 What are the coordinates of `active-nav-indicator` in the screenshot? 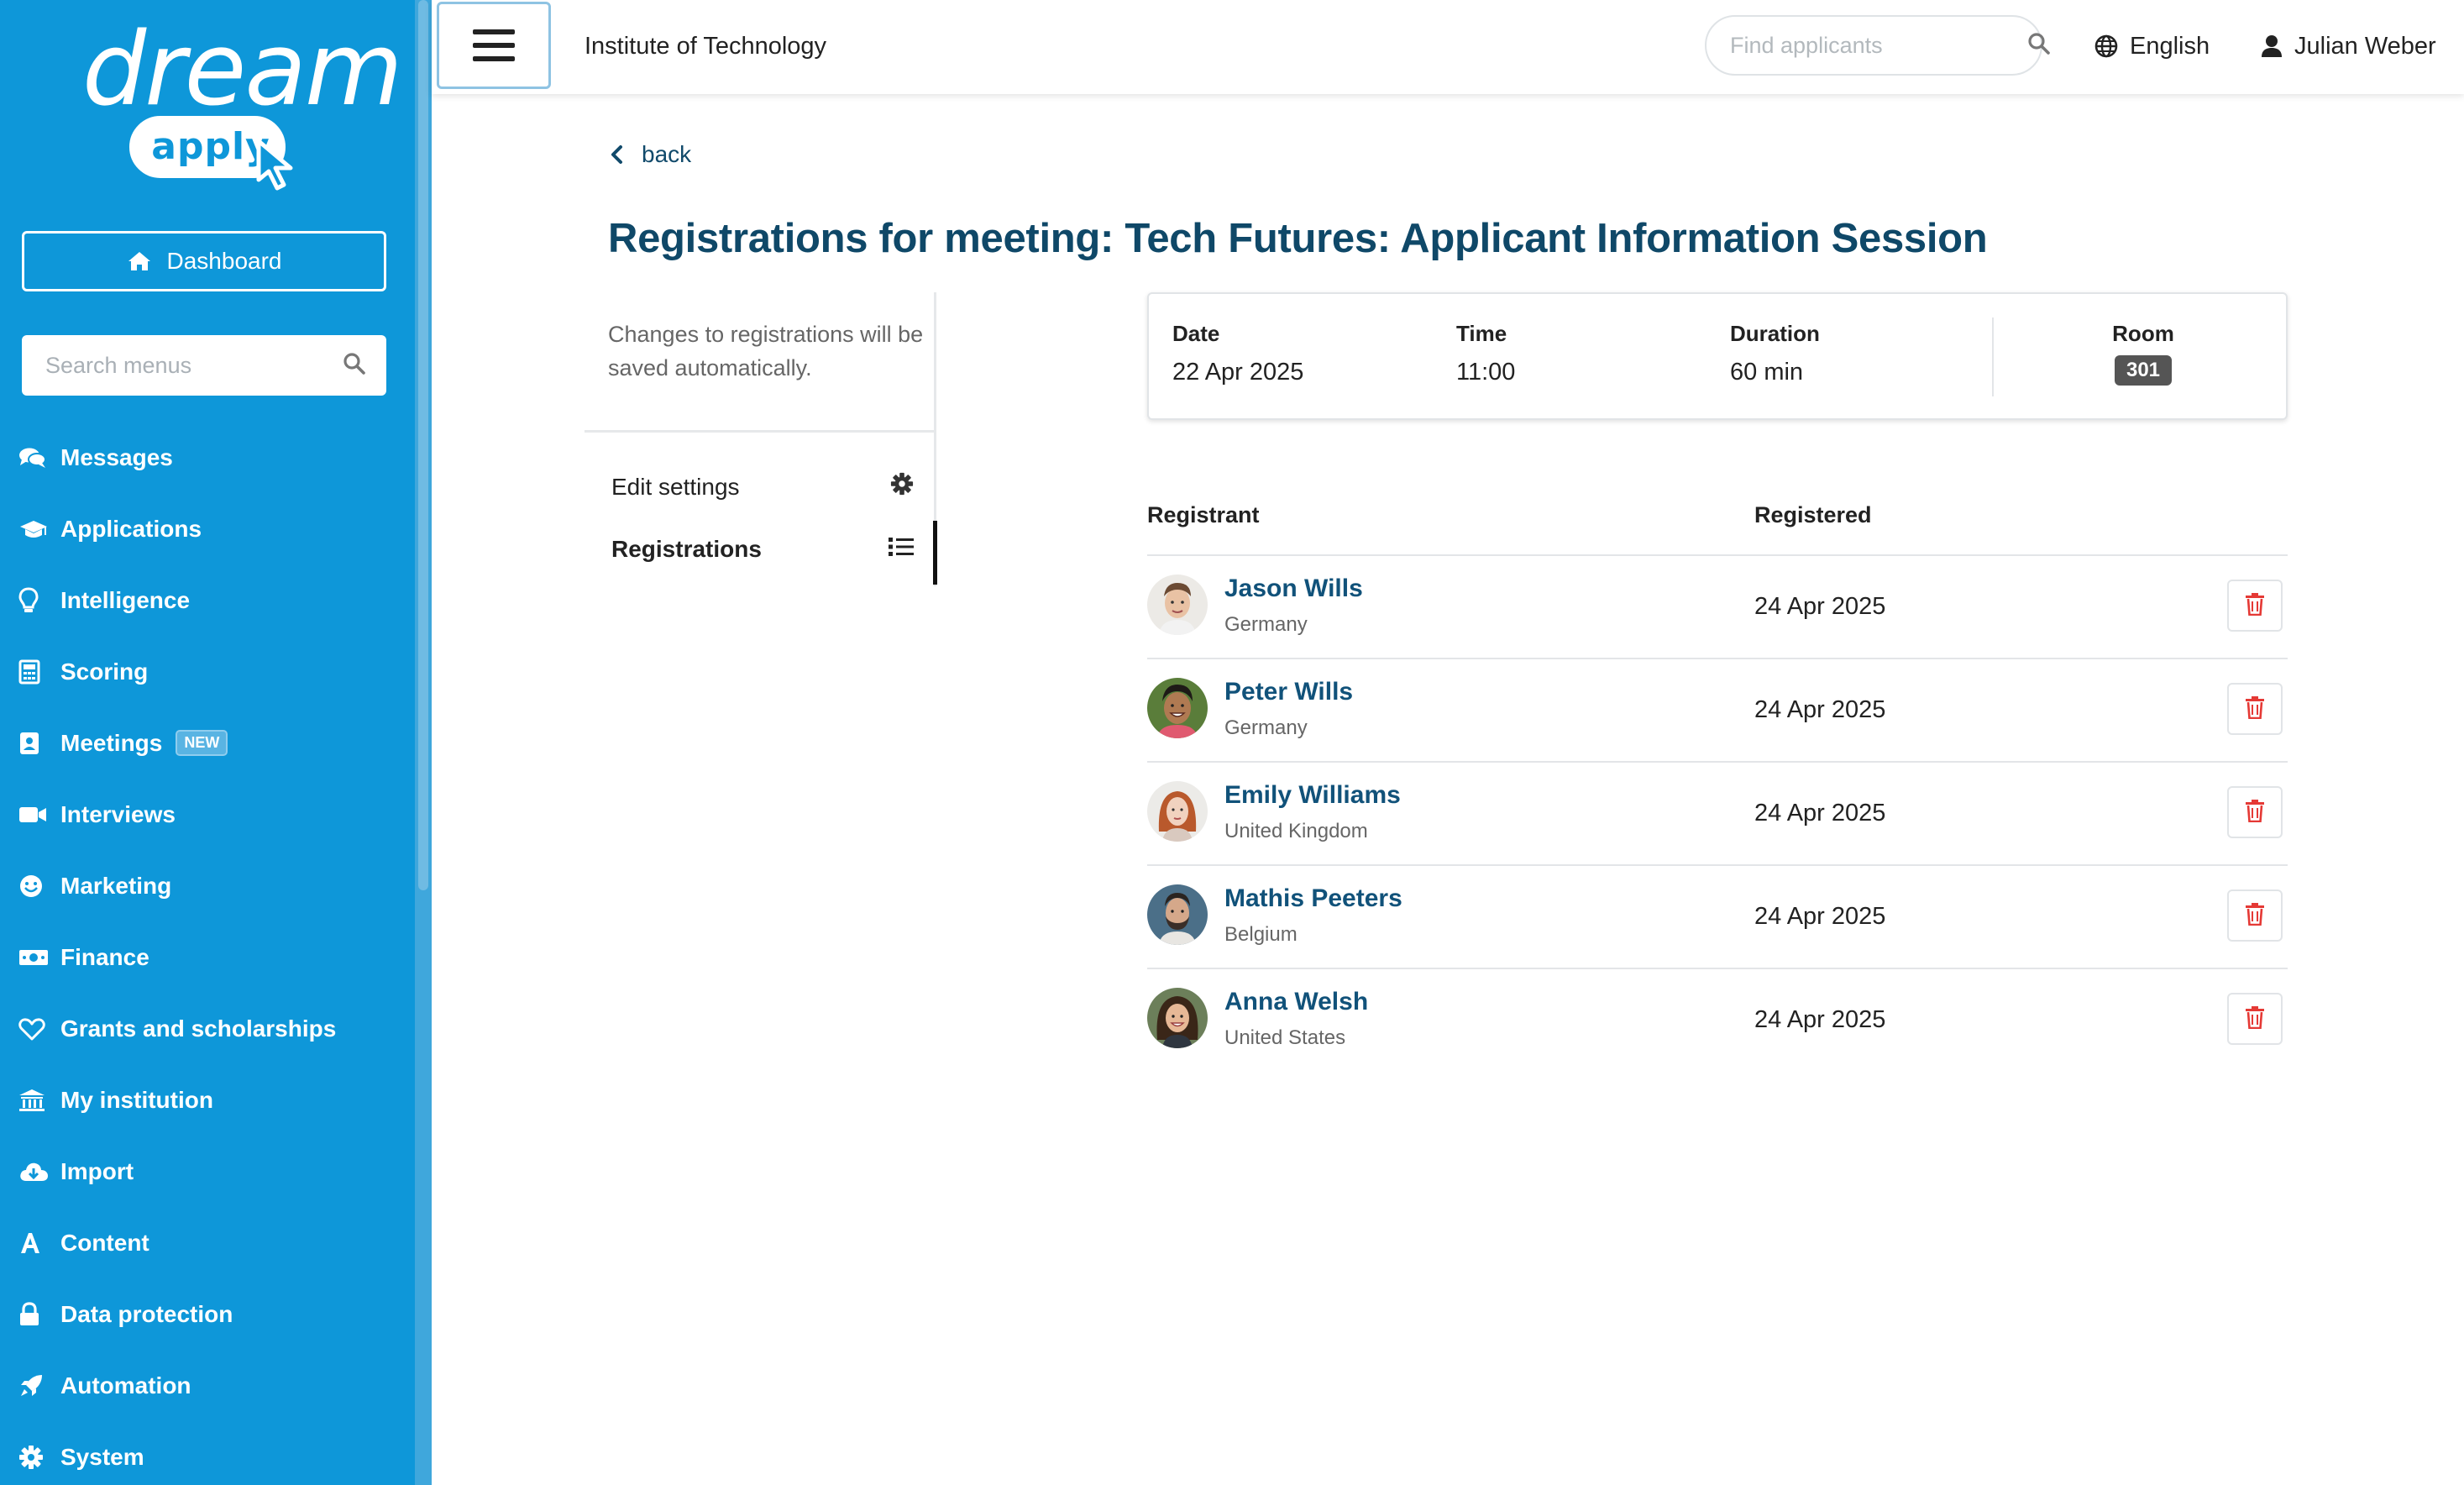 It's located at (935, 553).